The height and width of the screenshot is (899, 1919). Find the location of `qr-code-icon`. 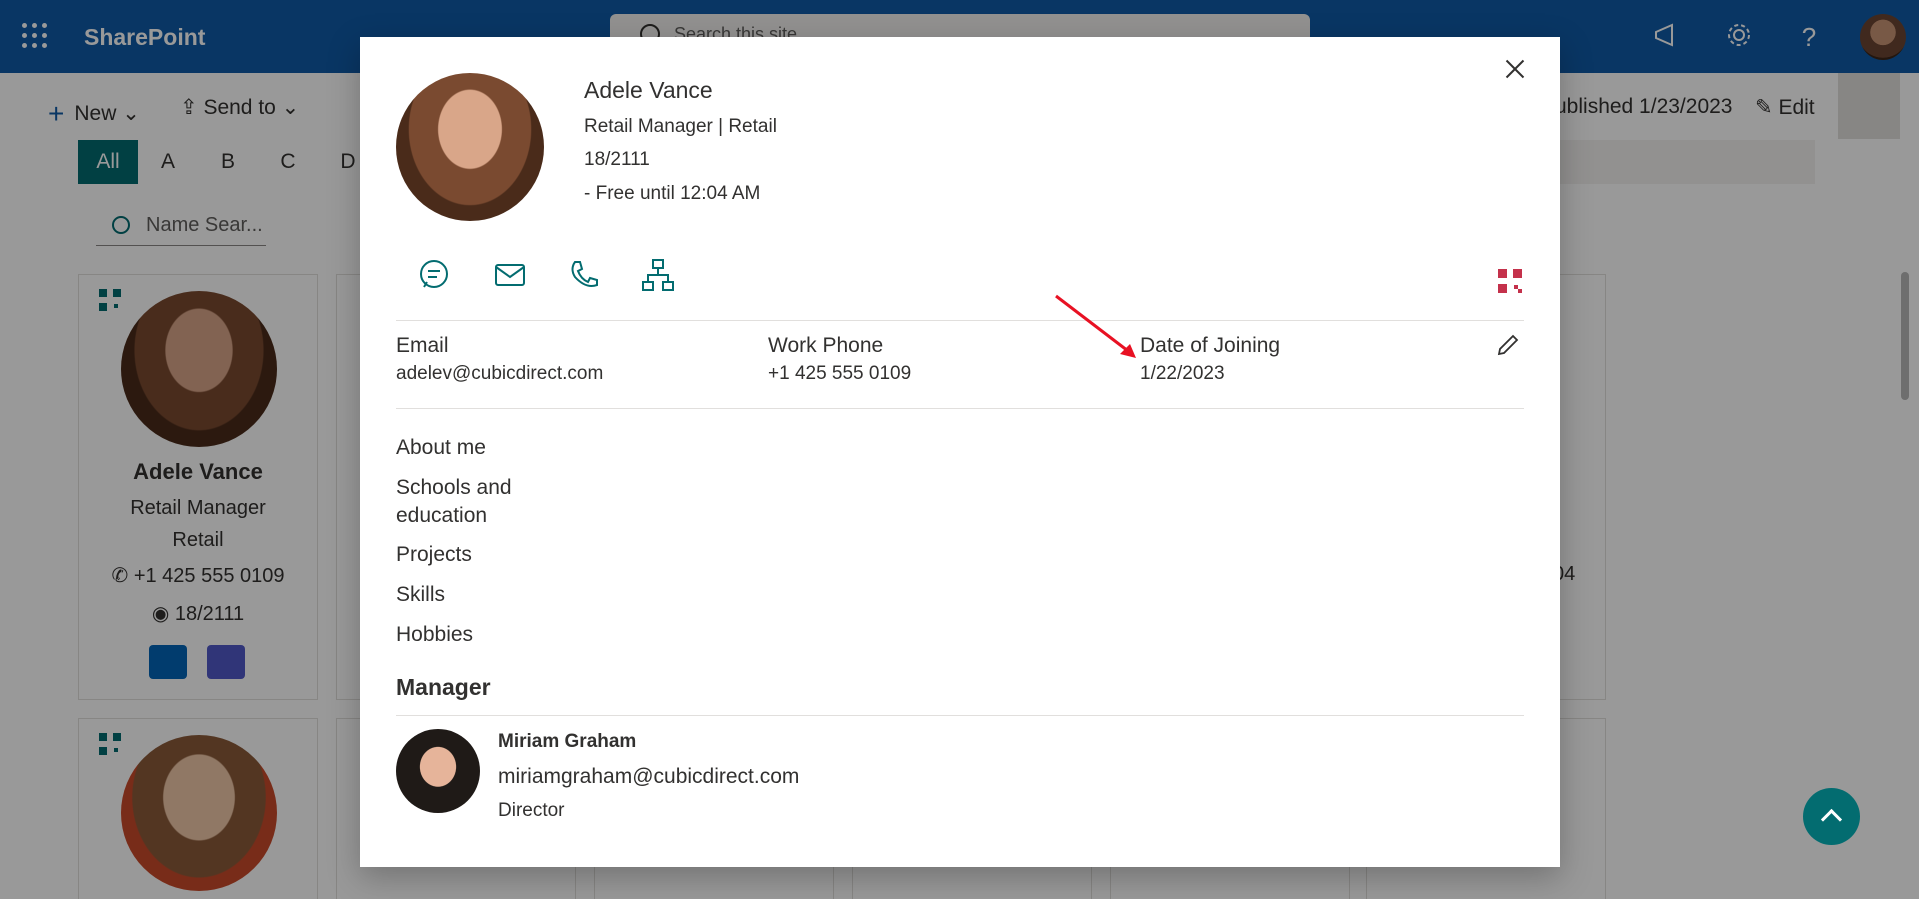

qr-code-icon is located at coordinates (1510, 281).